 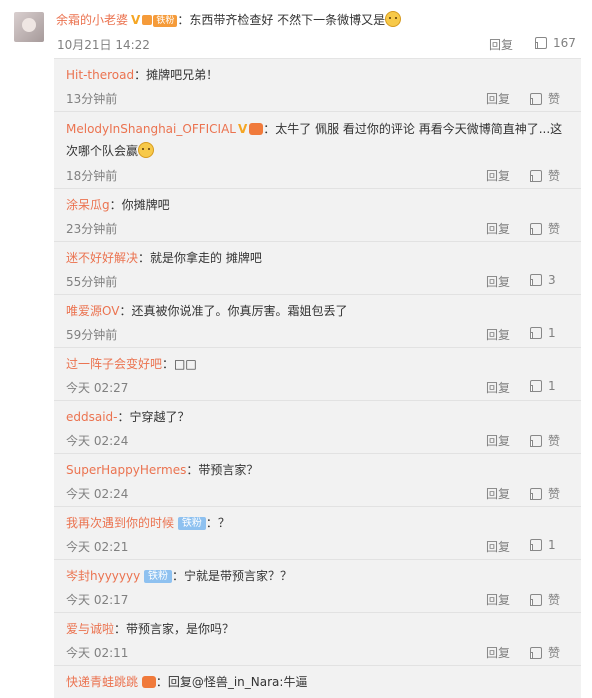 I want to click on reply-text-line: 唯爱源OV：还真被你说准了。你真厉害。霜姐包丢了, so click(x=318, y=311).